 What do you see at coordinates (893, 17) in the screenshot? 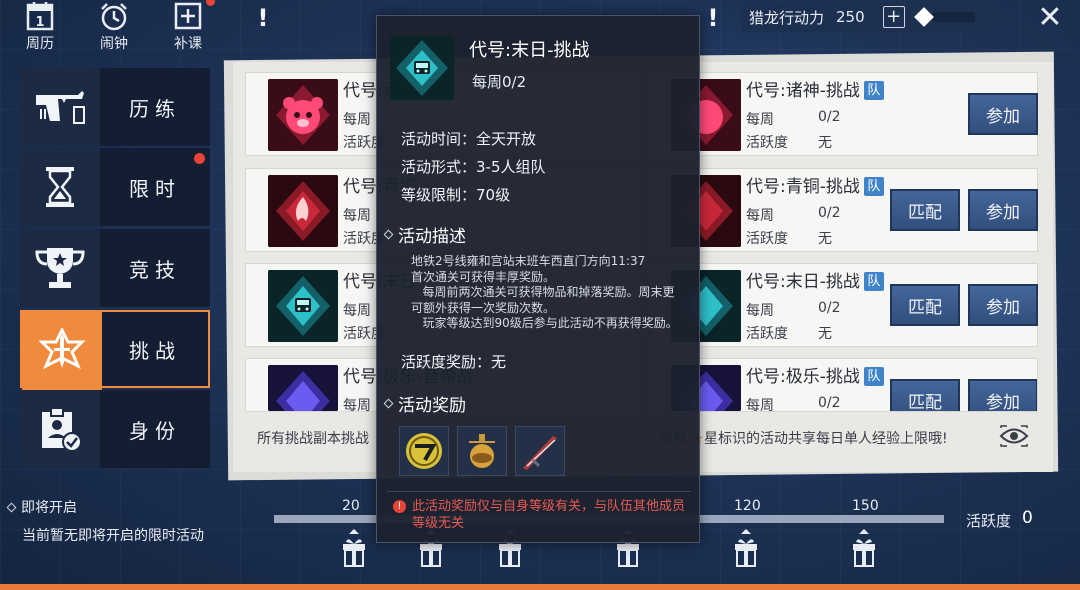
I see `stamina-add-button: +` at bounding box center [893, 17].